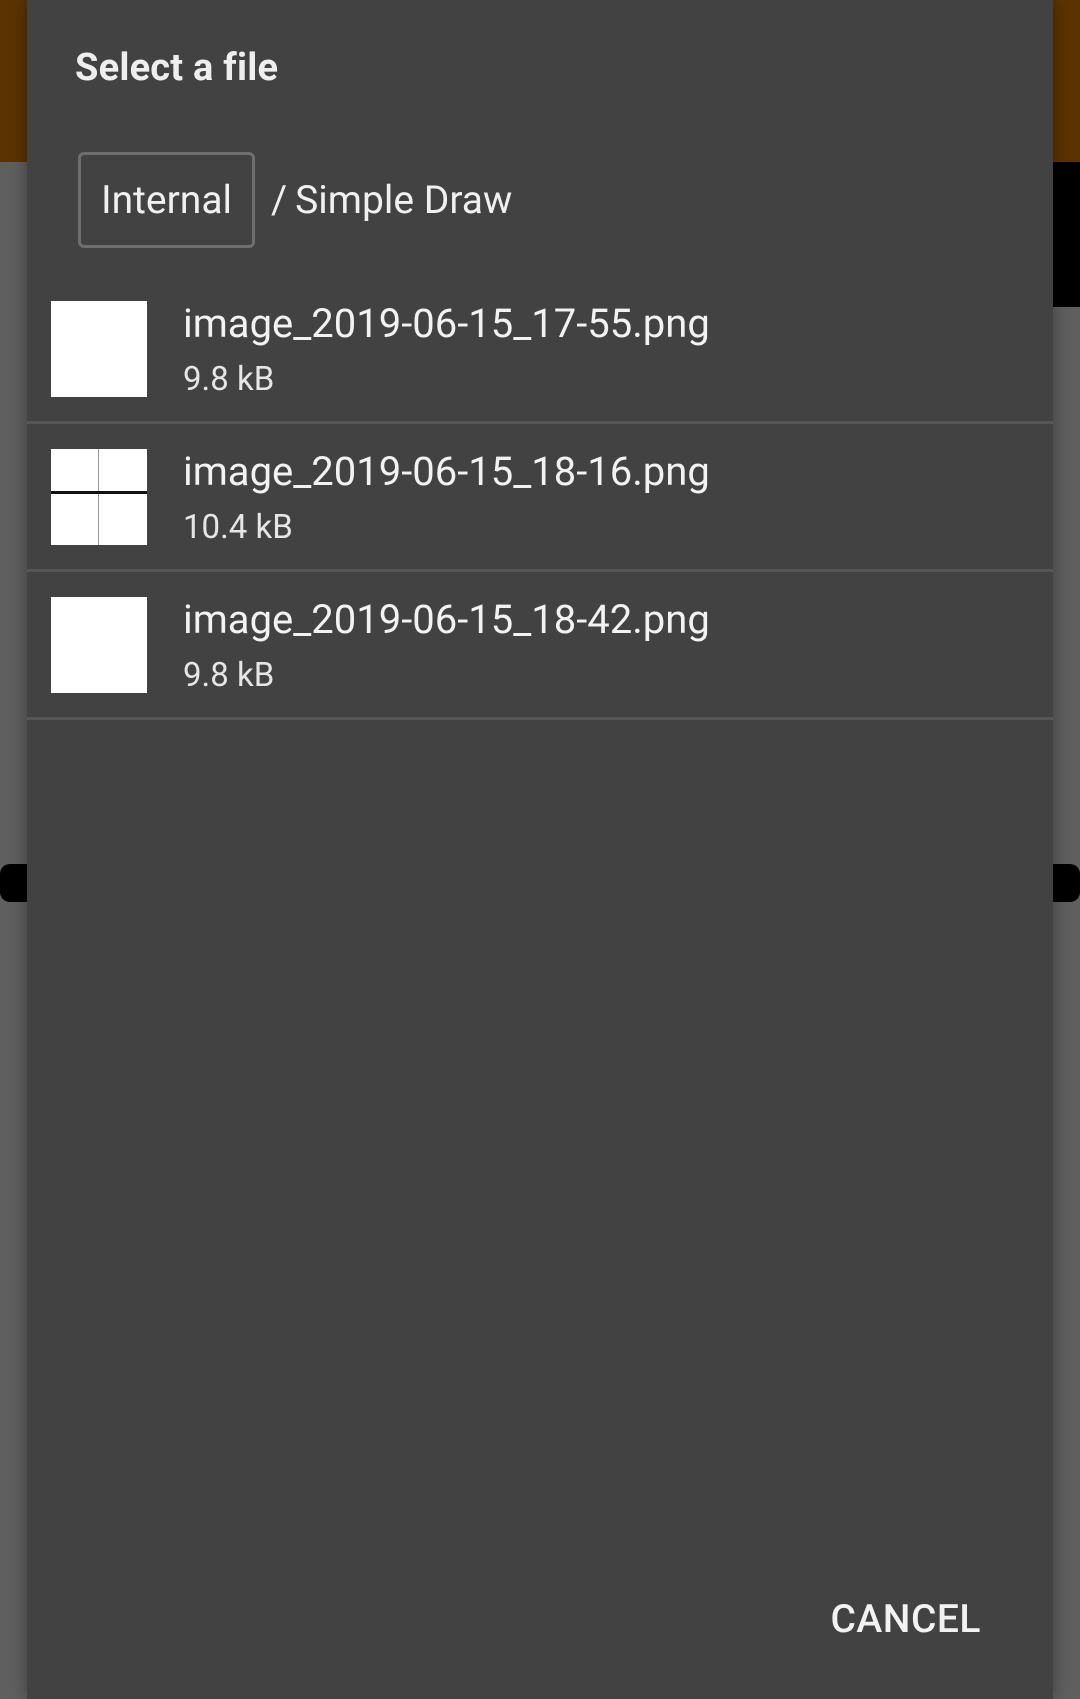 This screenshot has height=1699, width=1080. I want to click on thumbnail-vertical-line, so click(98, 497).